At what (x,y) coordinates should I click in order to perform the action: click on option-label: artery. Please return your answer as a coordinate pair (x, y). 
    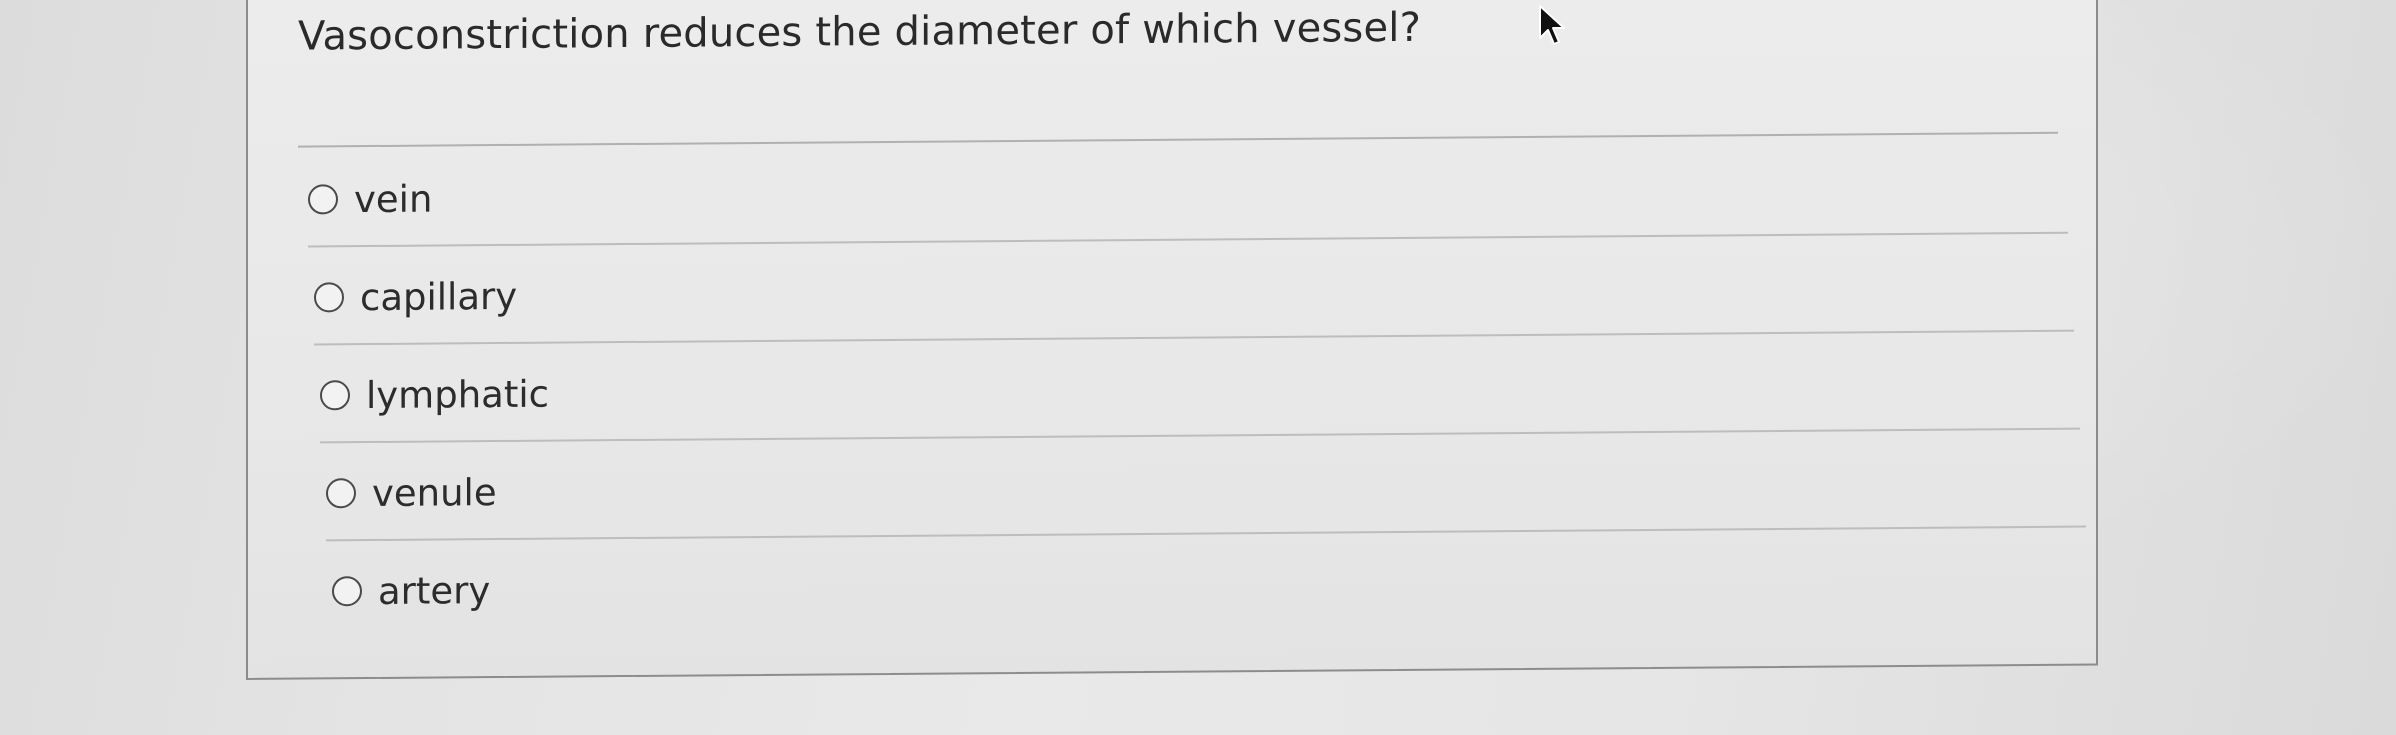
    Looking at the image, I should click on (434, 591).